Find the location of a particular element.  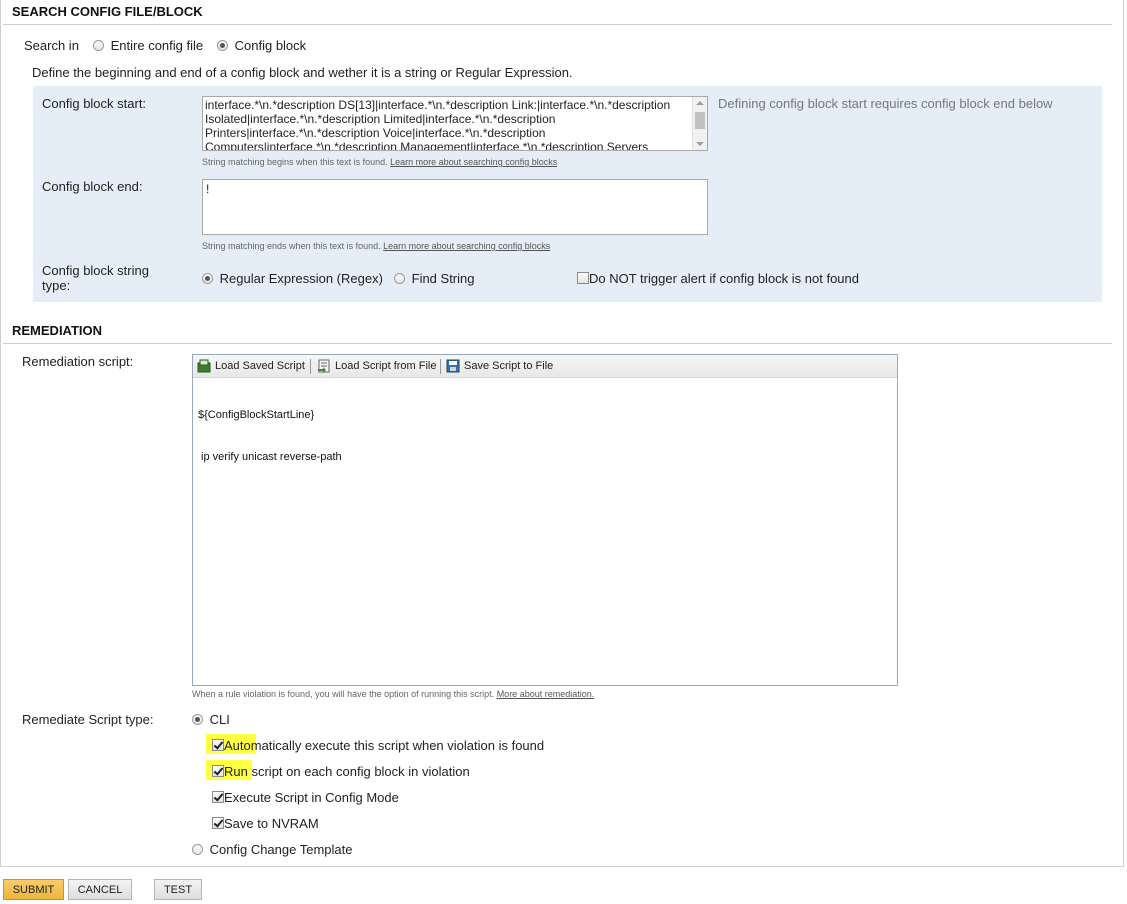

string-type-label-line: type: is located at coordinates (56, 285).